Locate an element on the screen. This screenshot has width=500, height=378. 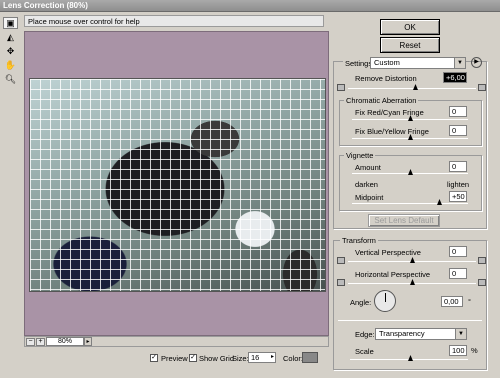
preview-checkbox: ✓ is located at coordinates (154, 358).